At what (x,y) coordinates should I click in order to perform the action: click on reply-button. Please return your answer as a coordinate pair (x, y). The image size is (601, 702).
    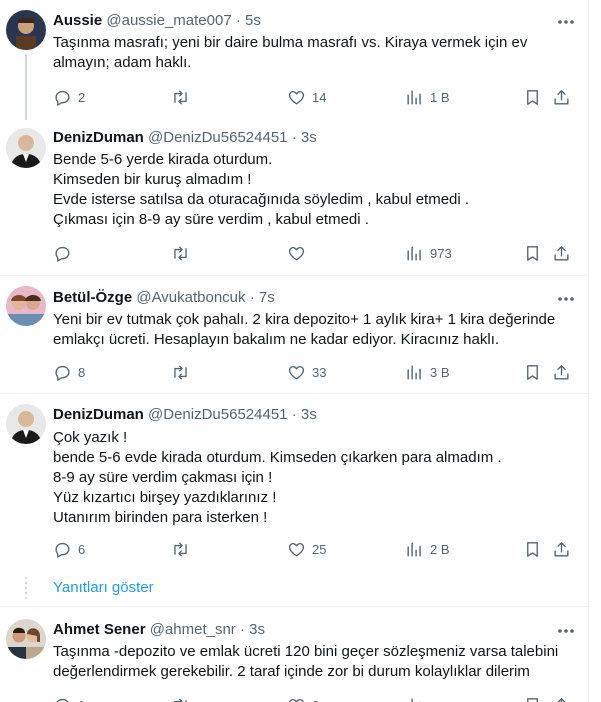
    Looking at the image, I should click on (65, 253).